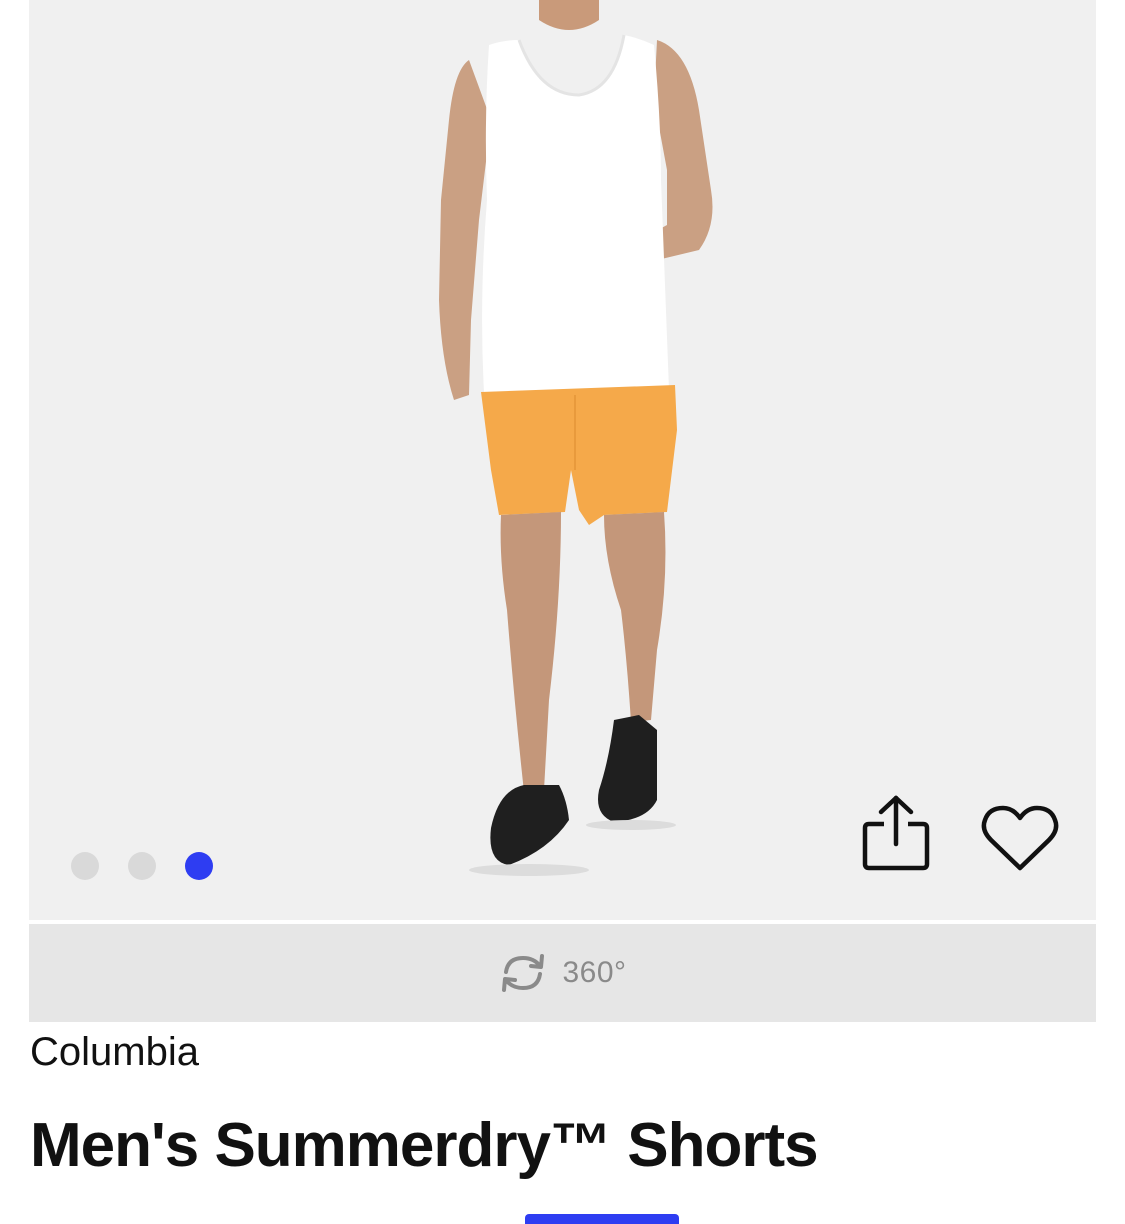 The width and height of the screenshot is (1125, 1224). I want to click on rotate-icon, so click(523, 973).